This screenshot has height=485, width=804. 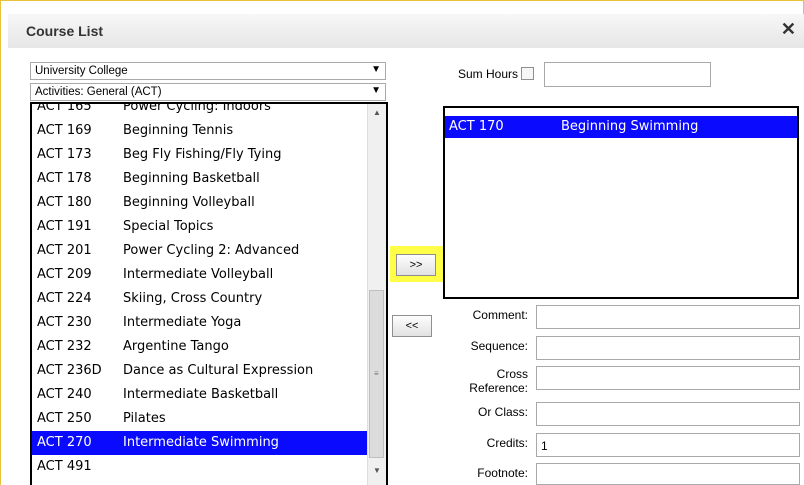 What do you see at coordinates (64, 298) in the screenshot?
I see `course-code: ACT 224` at bounding box center [64, 298].